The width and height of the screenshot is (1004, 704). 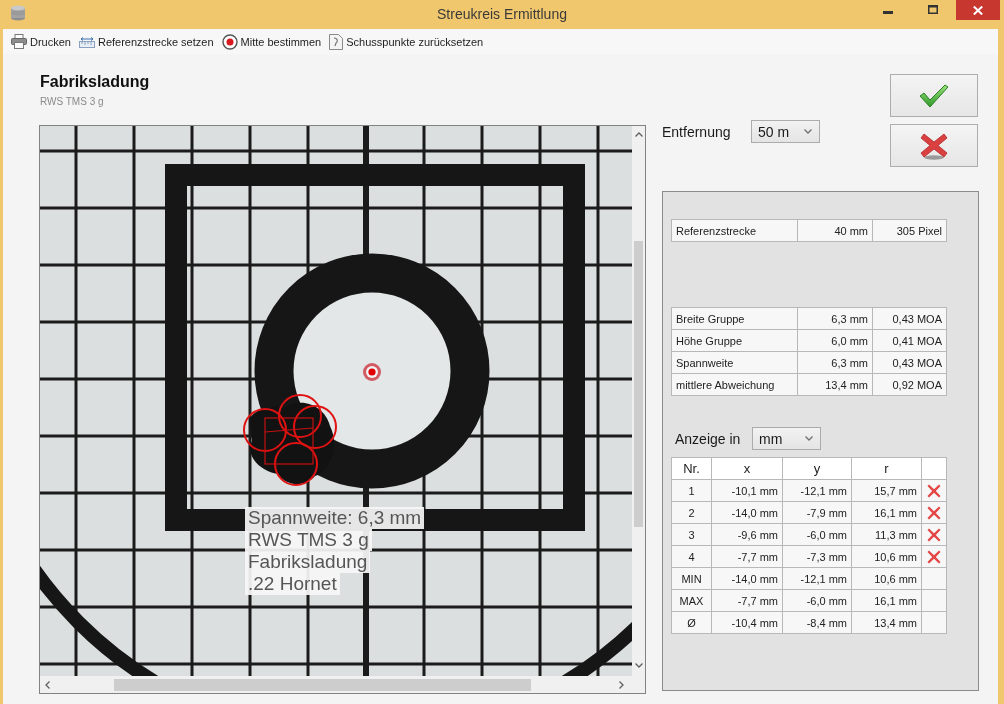 I want to click on group-outline, so click(x=289, y=441).